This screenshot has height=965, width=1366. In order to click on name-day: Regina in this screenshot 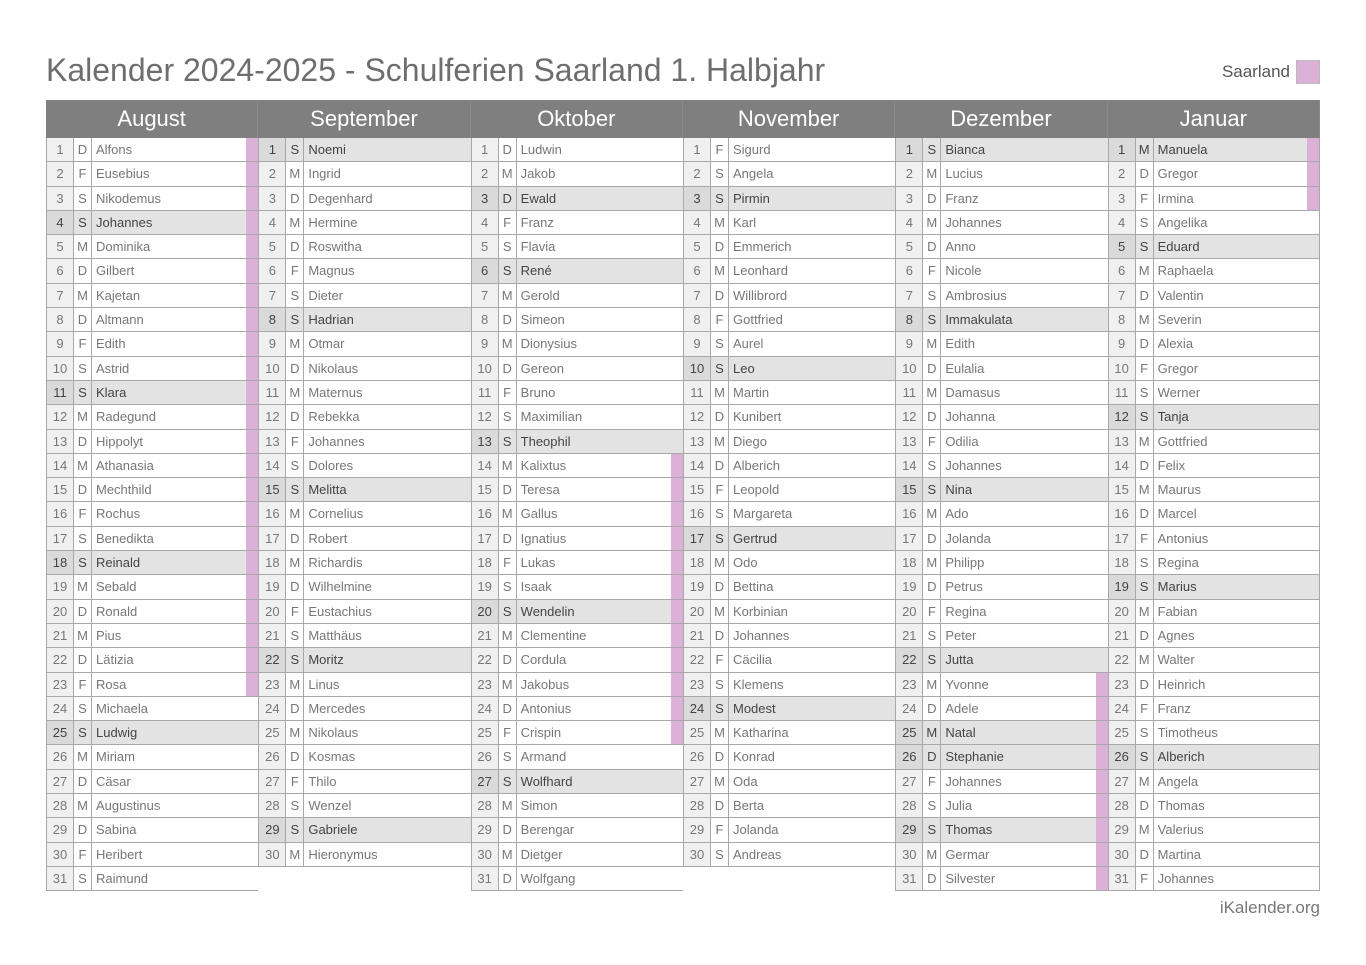, I will do `click(1178, 563)`.